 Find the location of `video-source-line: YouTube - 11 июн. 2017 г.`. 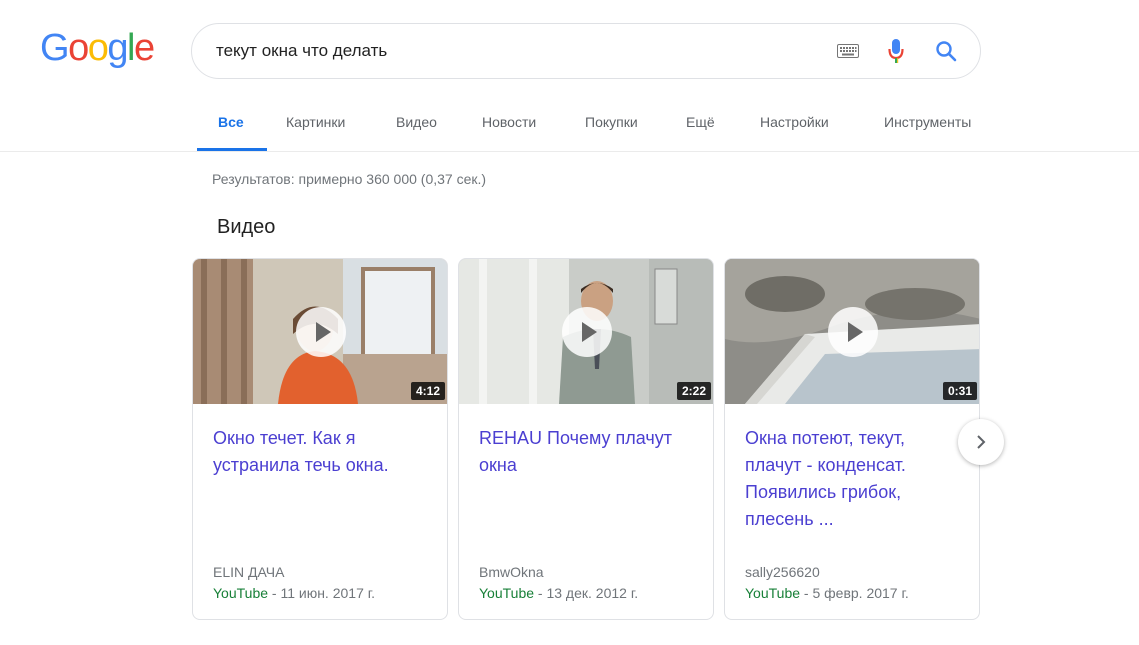

video-source-line: YouTube - 11 июн. 2017 г. is located at coordinates (294, 593).